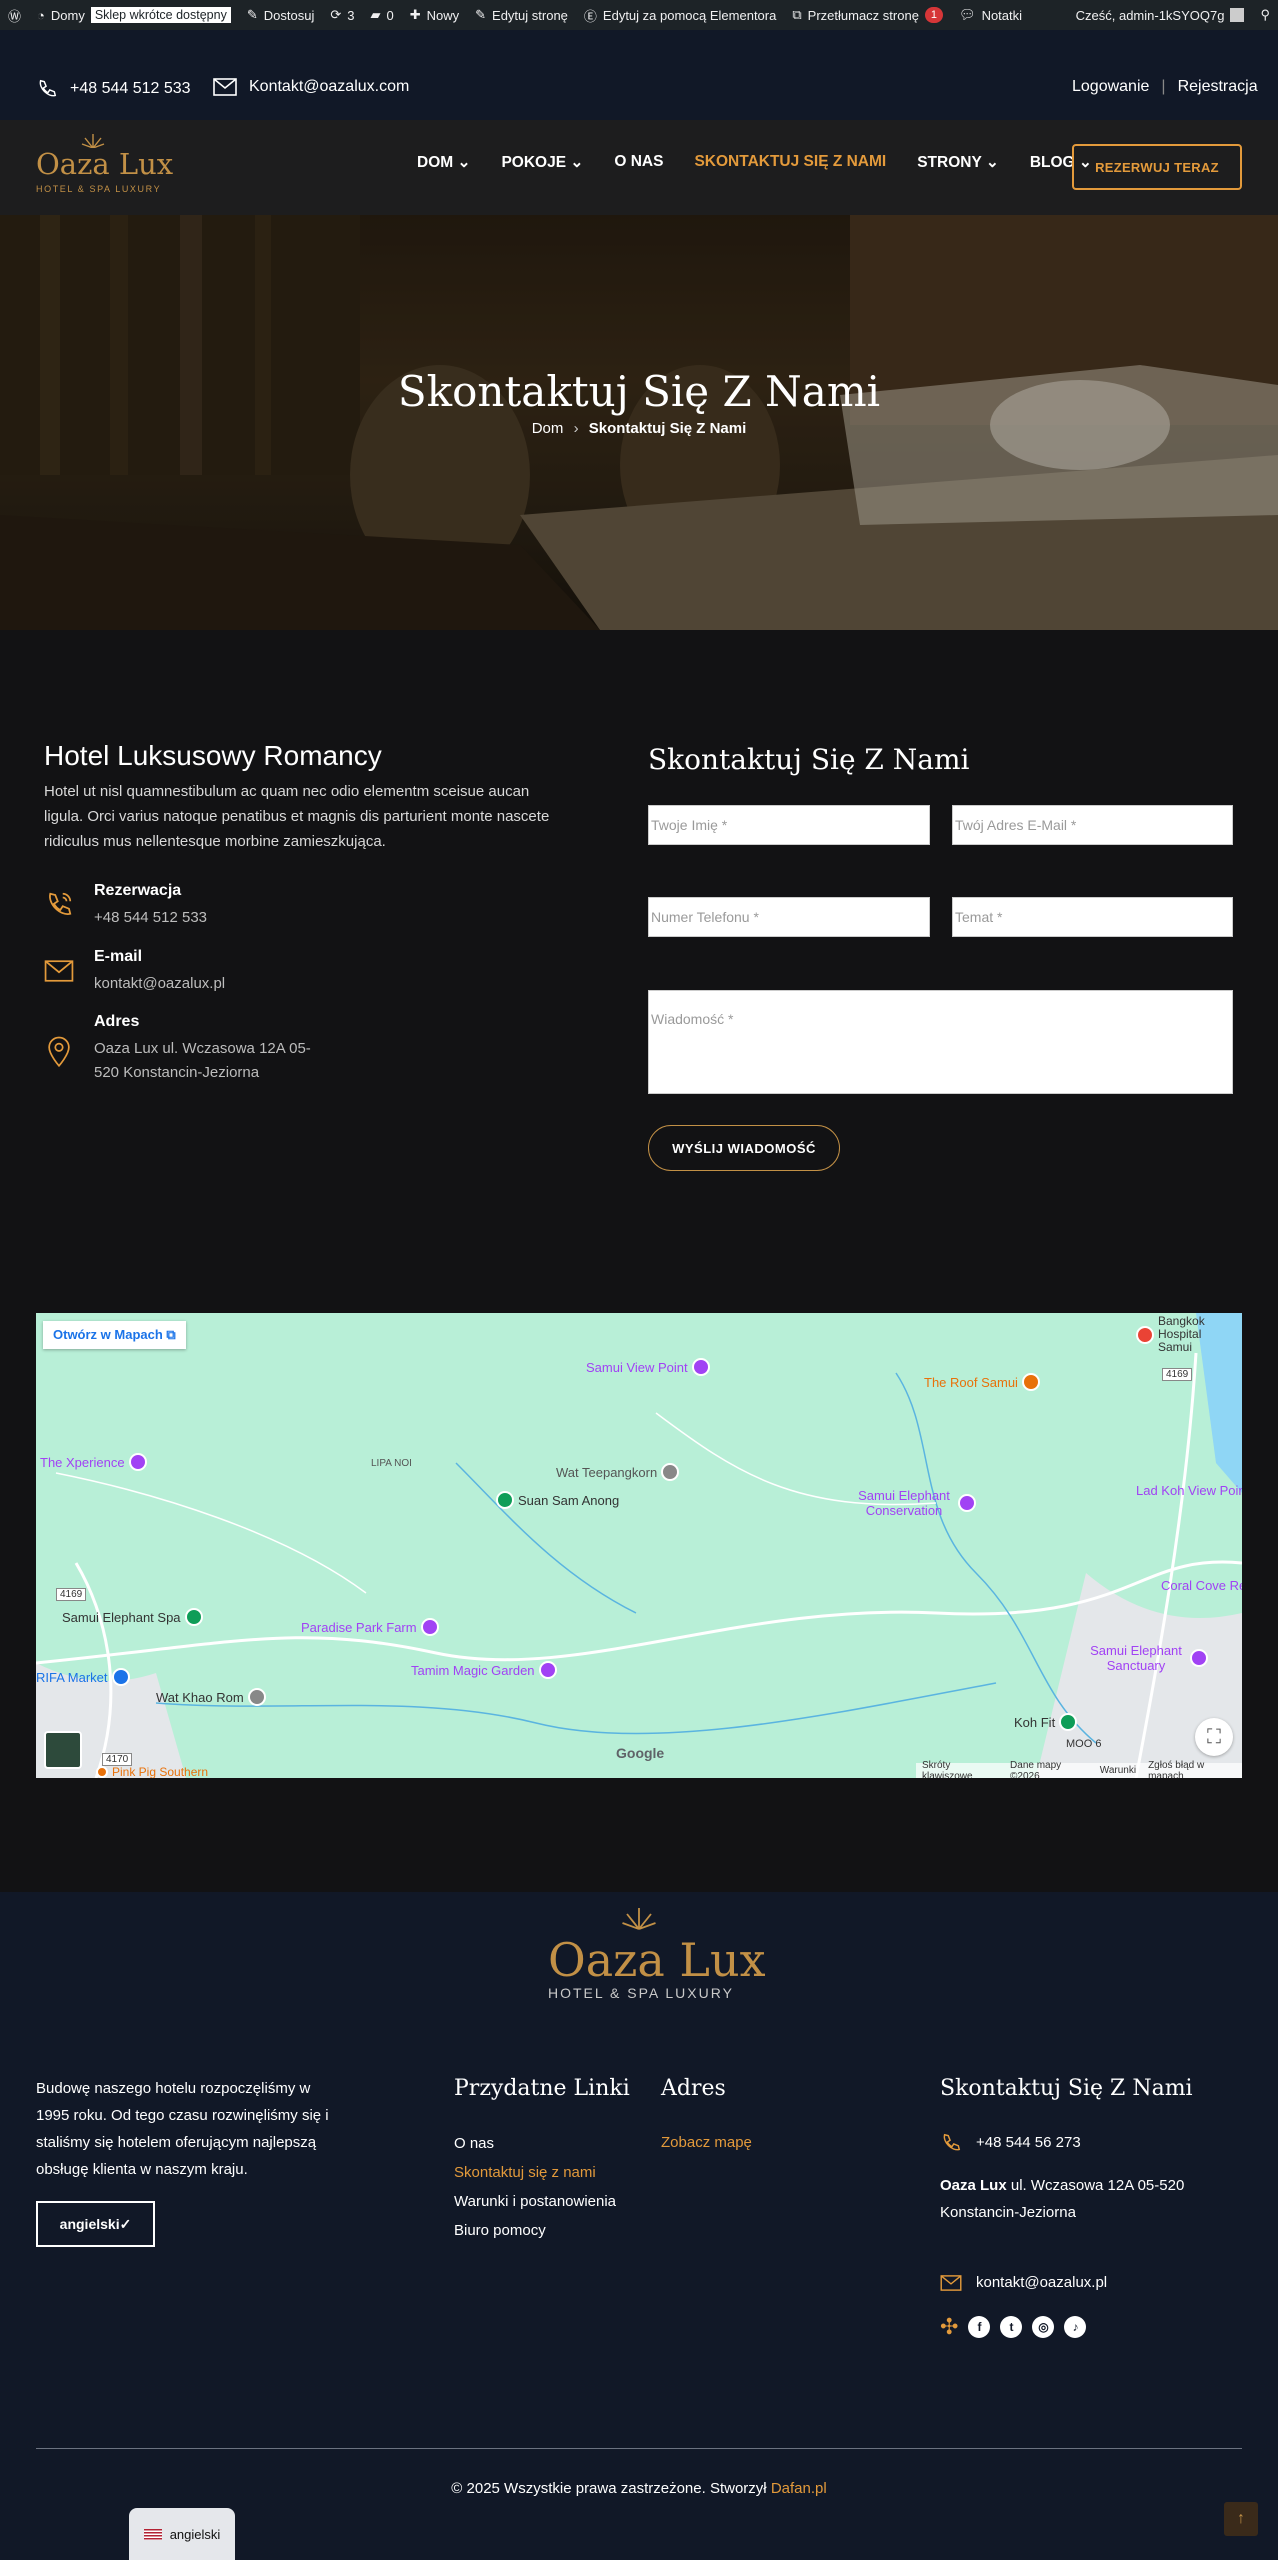 The image size is (1278, 2560). I want to click on map-place: Paradise Park Farm, so click(370, 1627).